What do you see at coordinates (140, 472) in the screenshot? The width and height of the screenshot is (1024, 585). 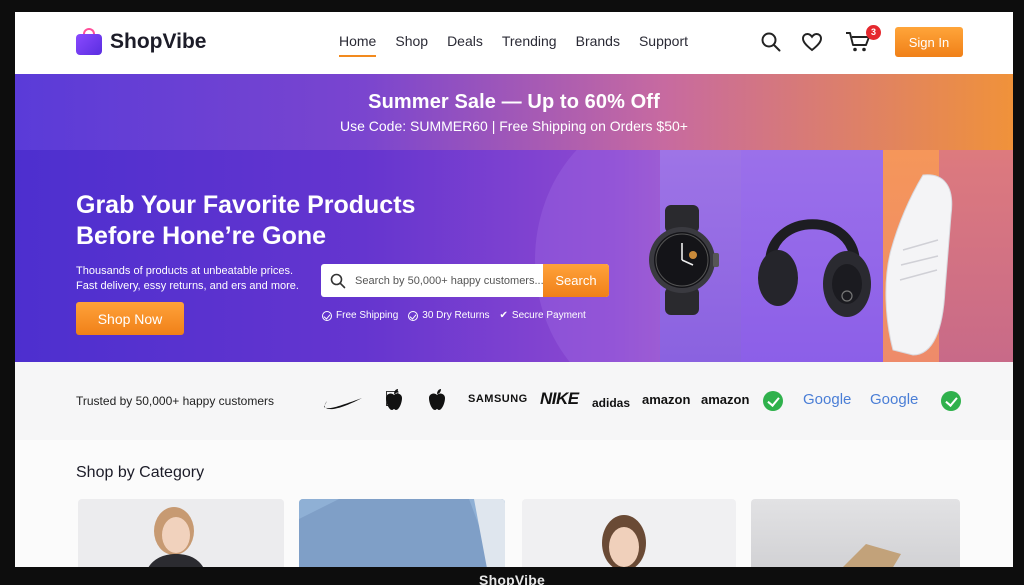 I see `section-title: Shop by Category` at bounding box center [140, 472].